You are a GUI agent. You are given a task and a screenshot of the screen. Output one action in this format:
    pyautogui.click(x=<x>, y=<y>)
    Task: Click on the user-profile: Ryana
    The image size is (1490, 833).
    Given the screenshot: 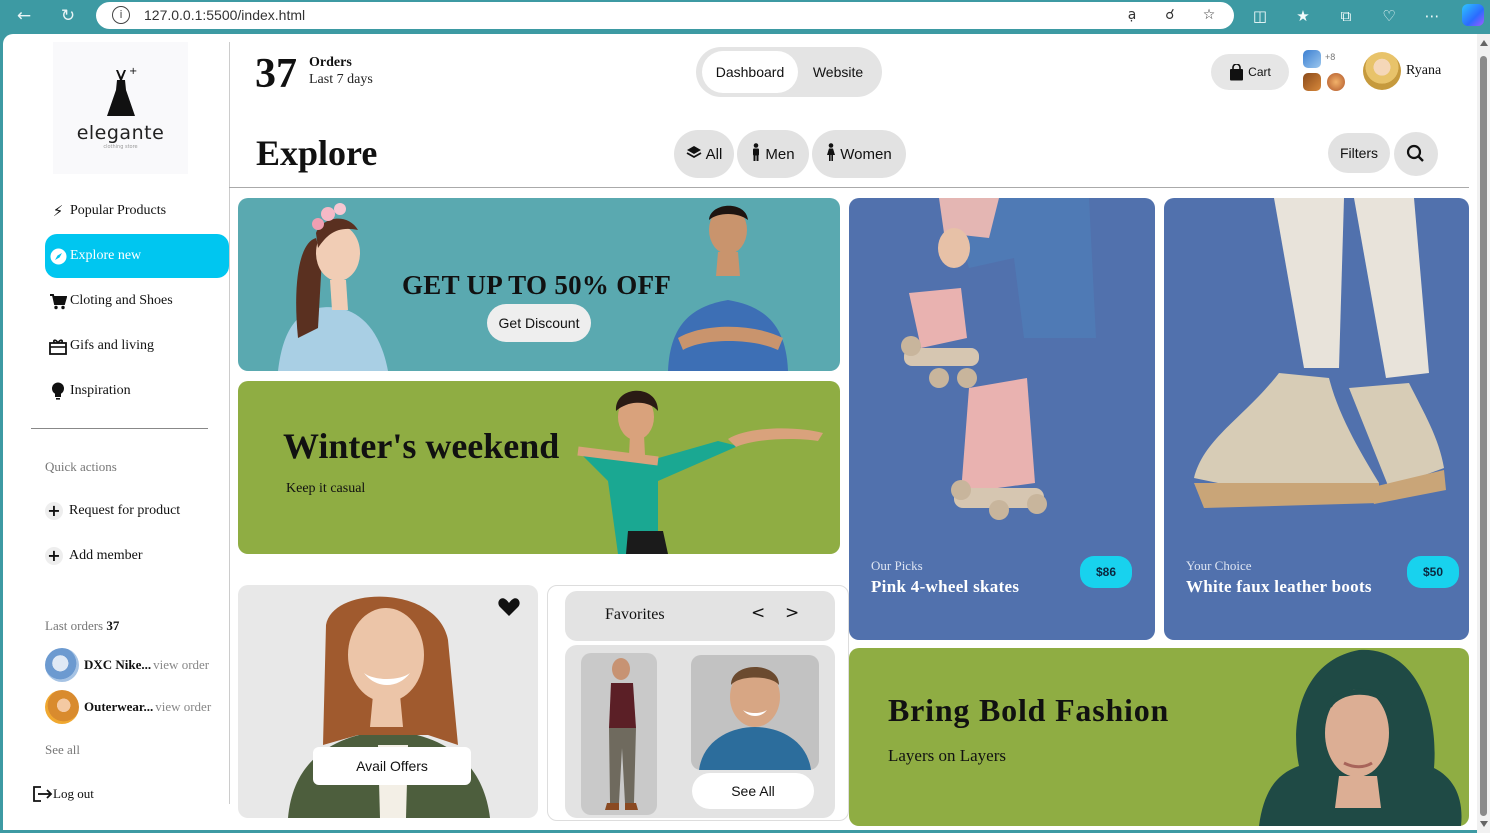 What is the action you would take?
    pyautogui.click(x=1402, y=71)
    